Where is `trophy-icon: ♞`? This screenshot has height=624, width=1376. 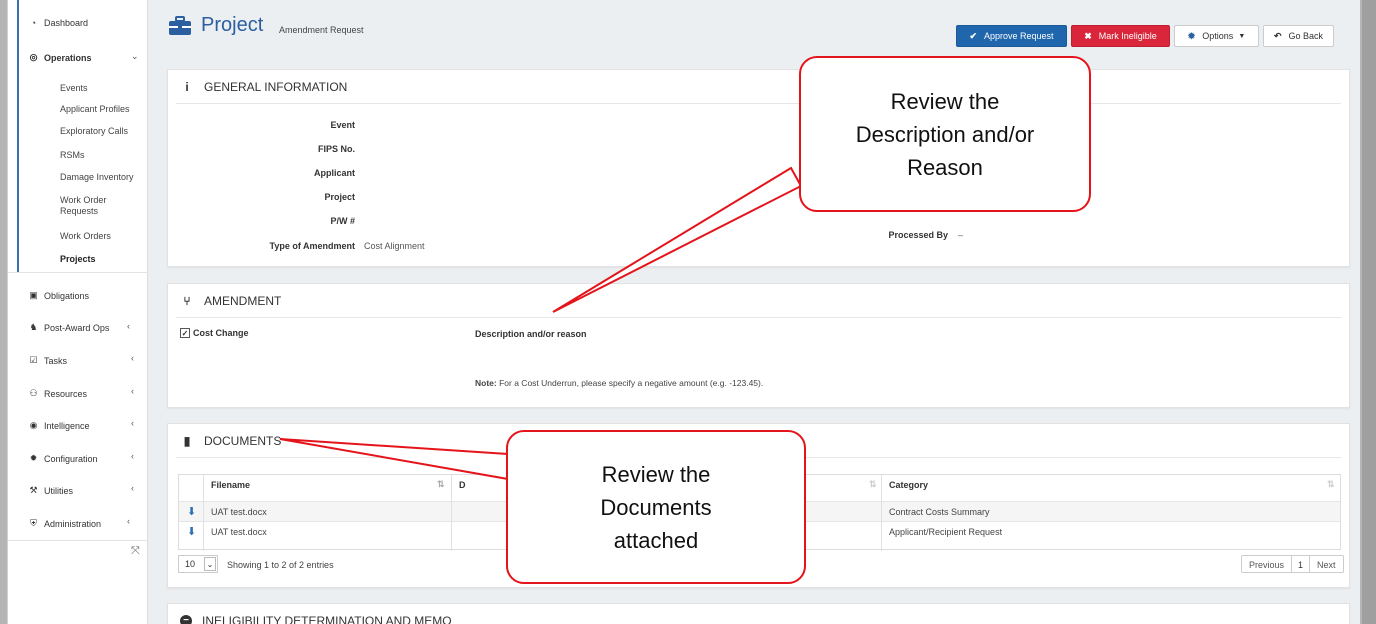 trophy-icon: ♞ is located at coordinates (33, 327).